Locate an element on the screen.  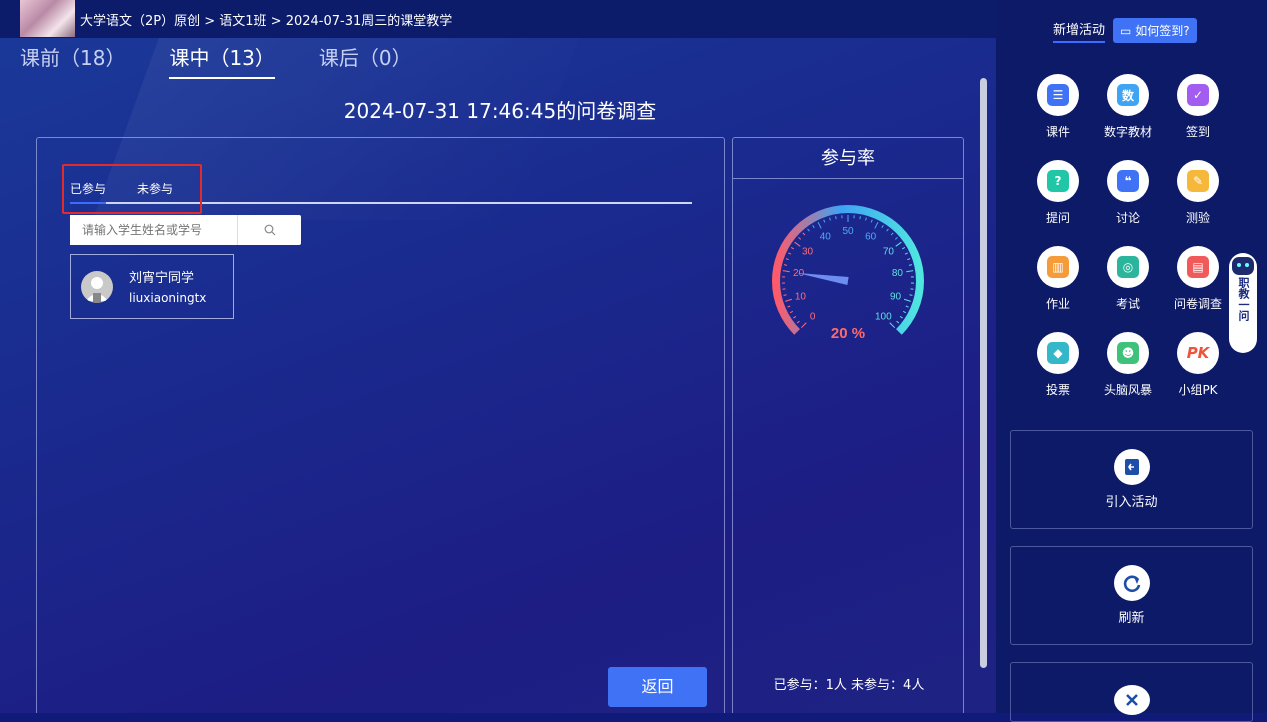
new-activity-label: 新增活动 is located at coordinates (1079, 31).